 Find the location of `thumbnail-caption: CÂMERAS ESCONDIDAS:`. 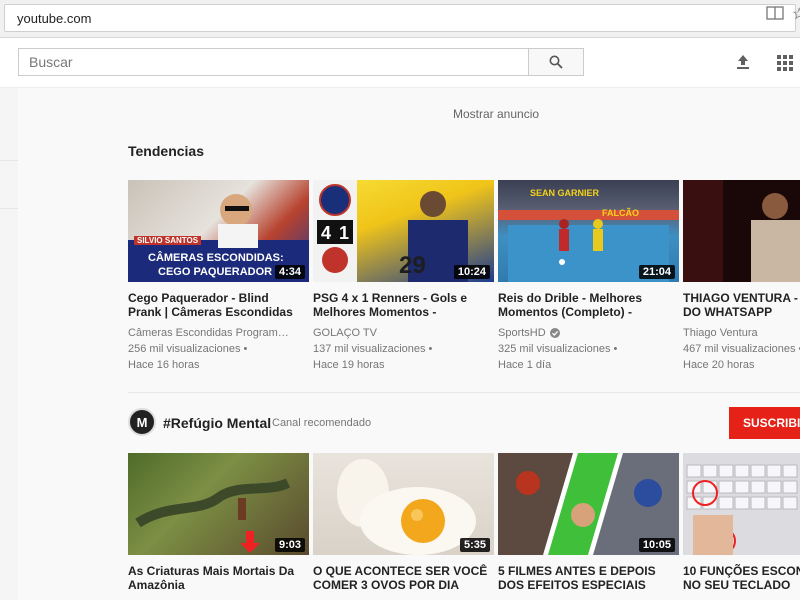

thumbnail-caption: CÂMERAS ESCONDIDAS: is located at coordinates (216, 258).